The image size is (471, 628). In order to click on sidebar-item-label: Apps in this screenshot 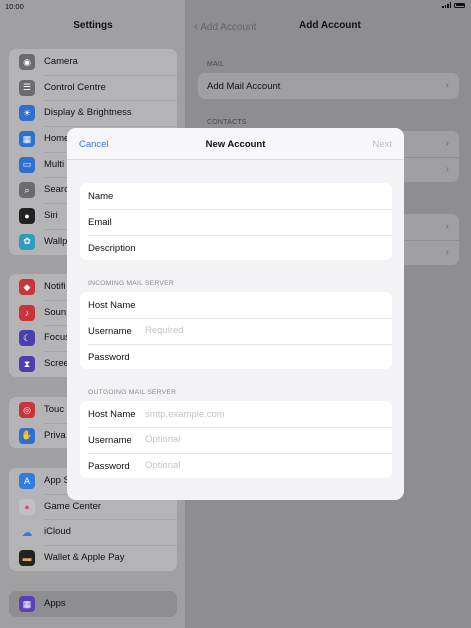, I will do `click(55, 603)`.